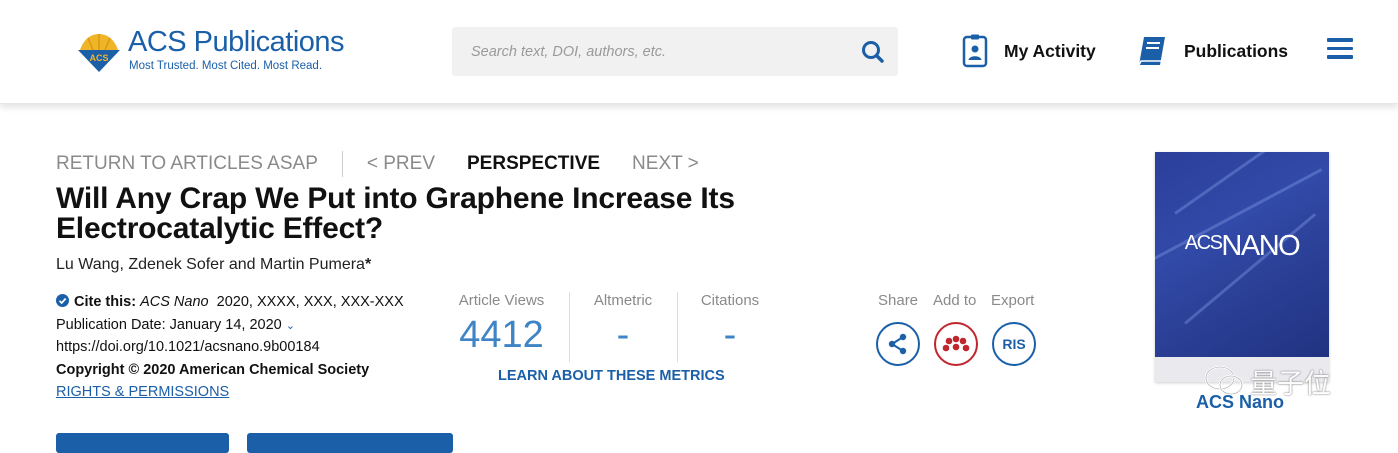 This screenshot has height=453, width=1398. Describe the element at coordinates (187, 164) in the screenshot. I see `return-to-articles-link: RETURN TO ARTICLES ASAP` at that location.